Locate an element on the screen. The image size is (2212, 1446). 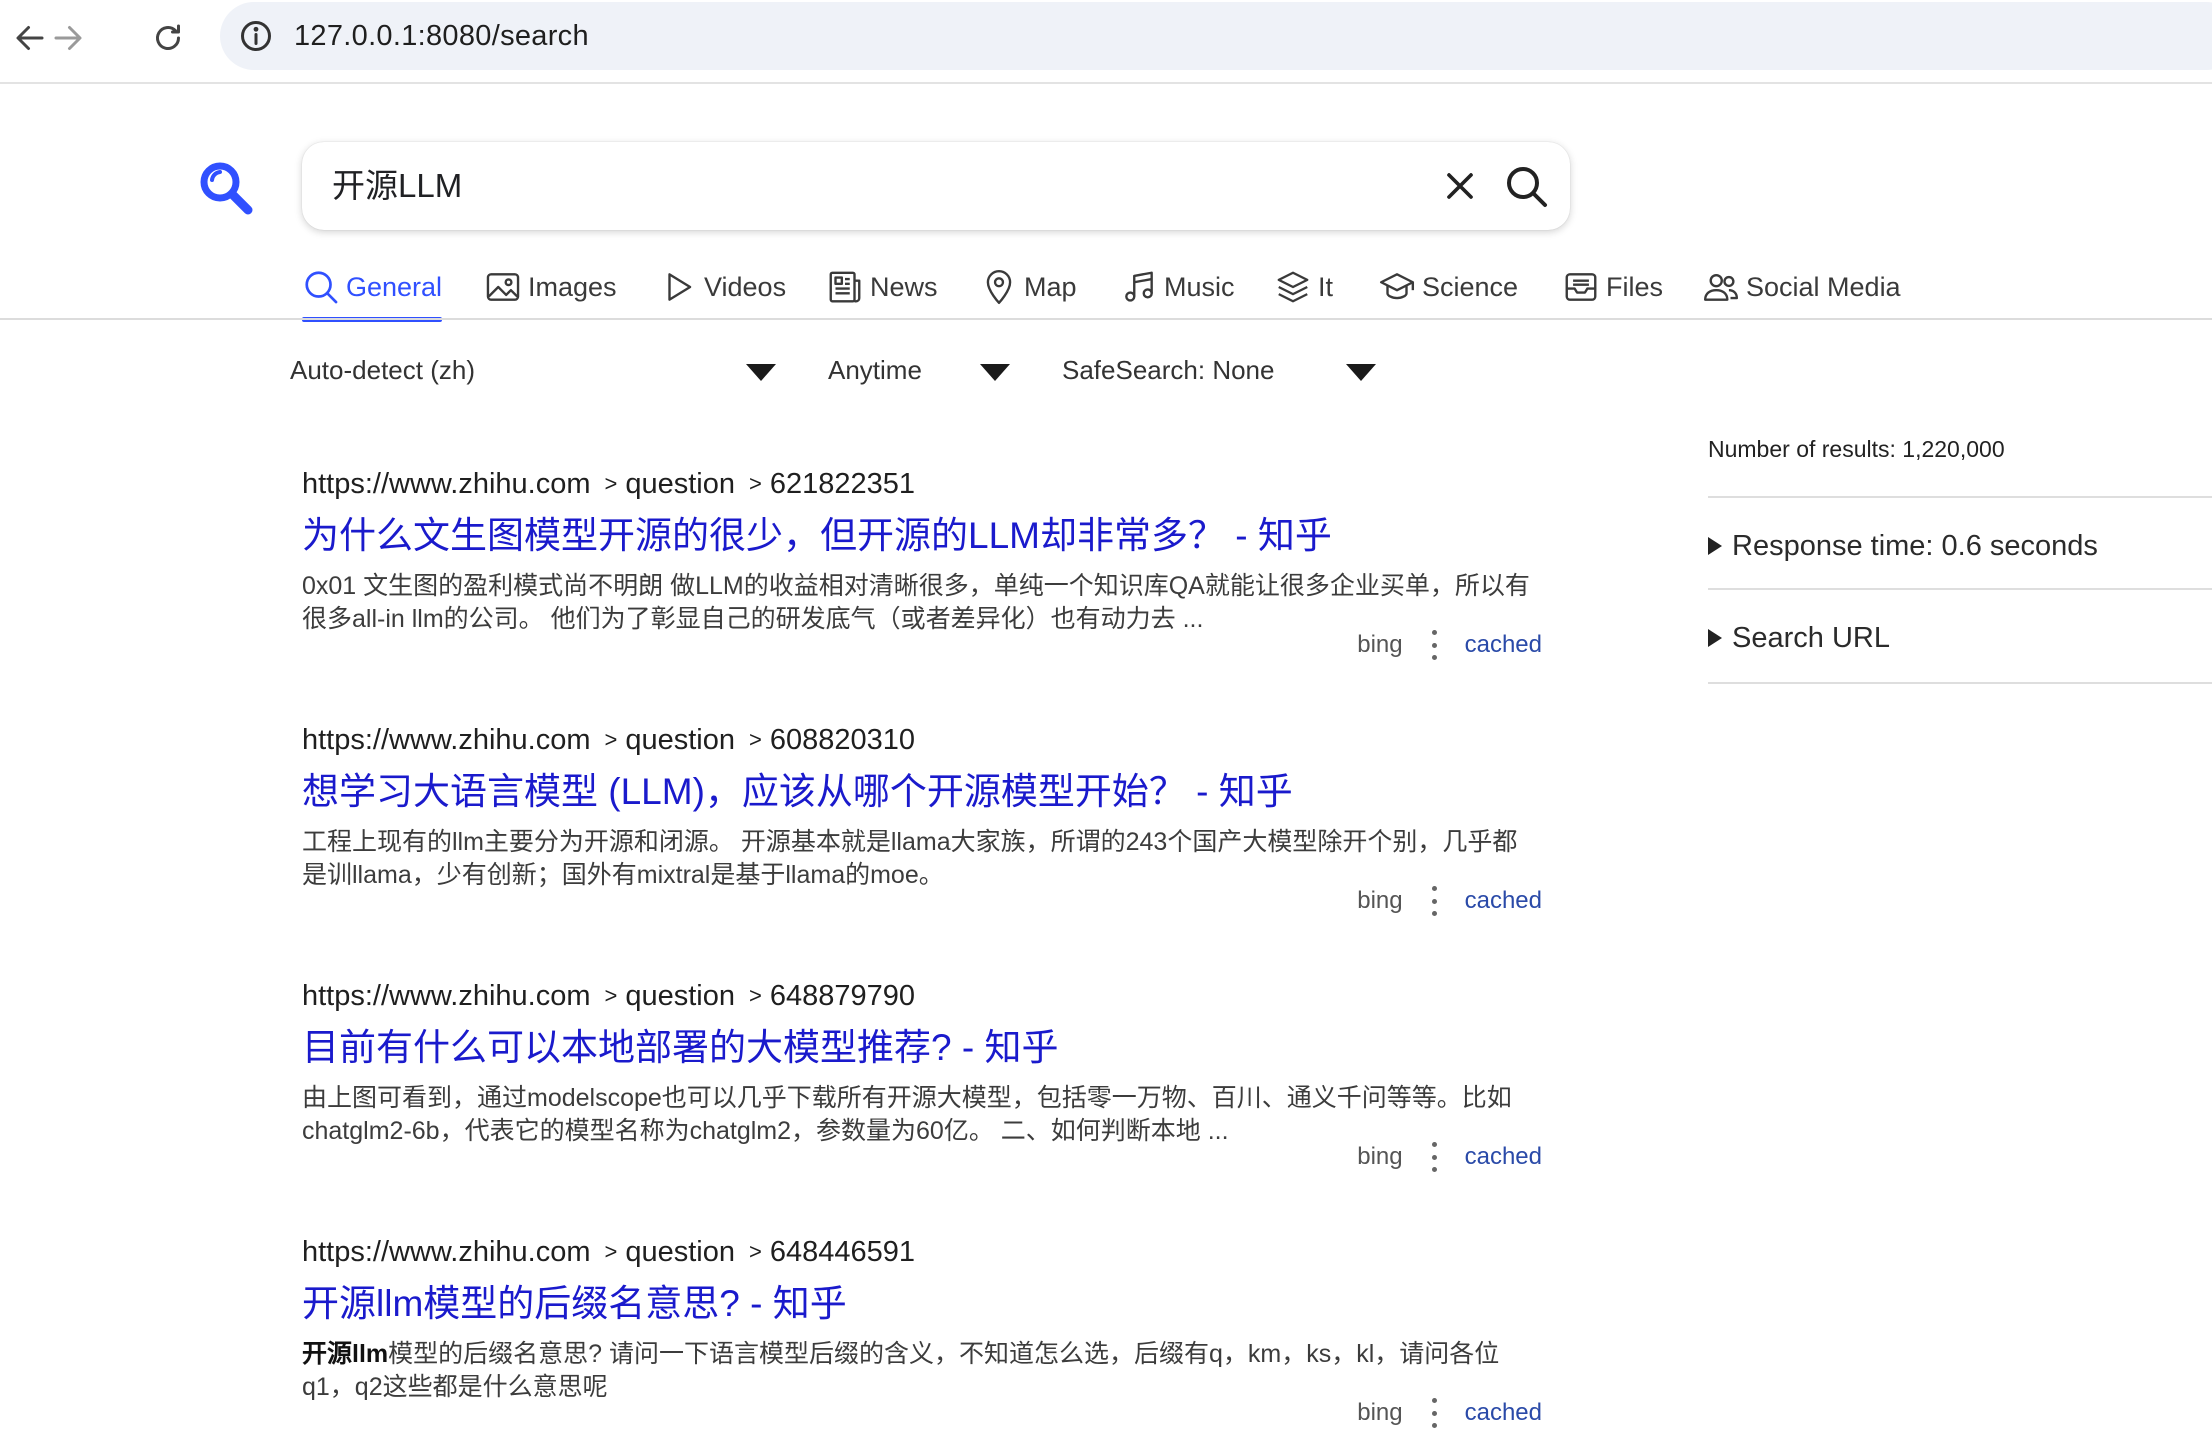
image-icon is located at coordinates (503, 287).